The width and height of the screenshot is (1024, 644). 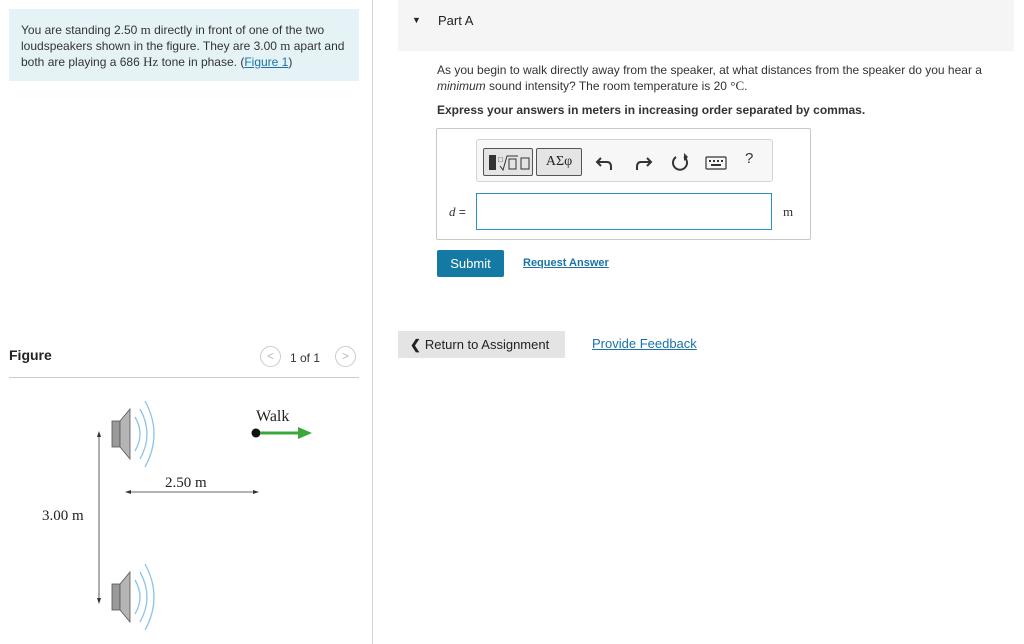 What do you see at coordinates (372, 322) in the screenshot?
I see `column-divider` at bounding box center [372, 322].